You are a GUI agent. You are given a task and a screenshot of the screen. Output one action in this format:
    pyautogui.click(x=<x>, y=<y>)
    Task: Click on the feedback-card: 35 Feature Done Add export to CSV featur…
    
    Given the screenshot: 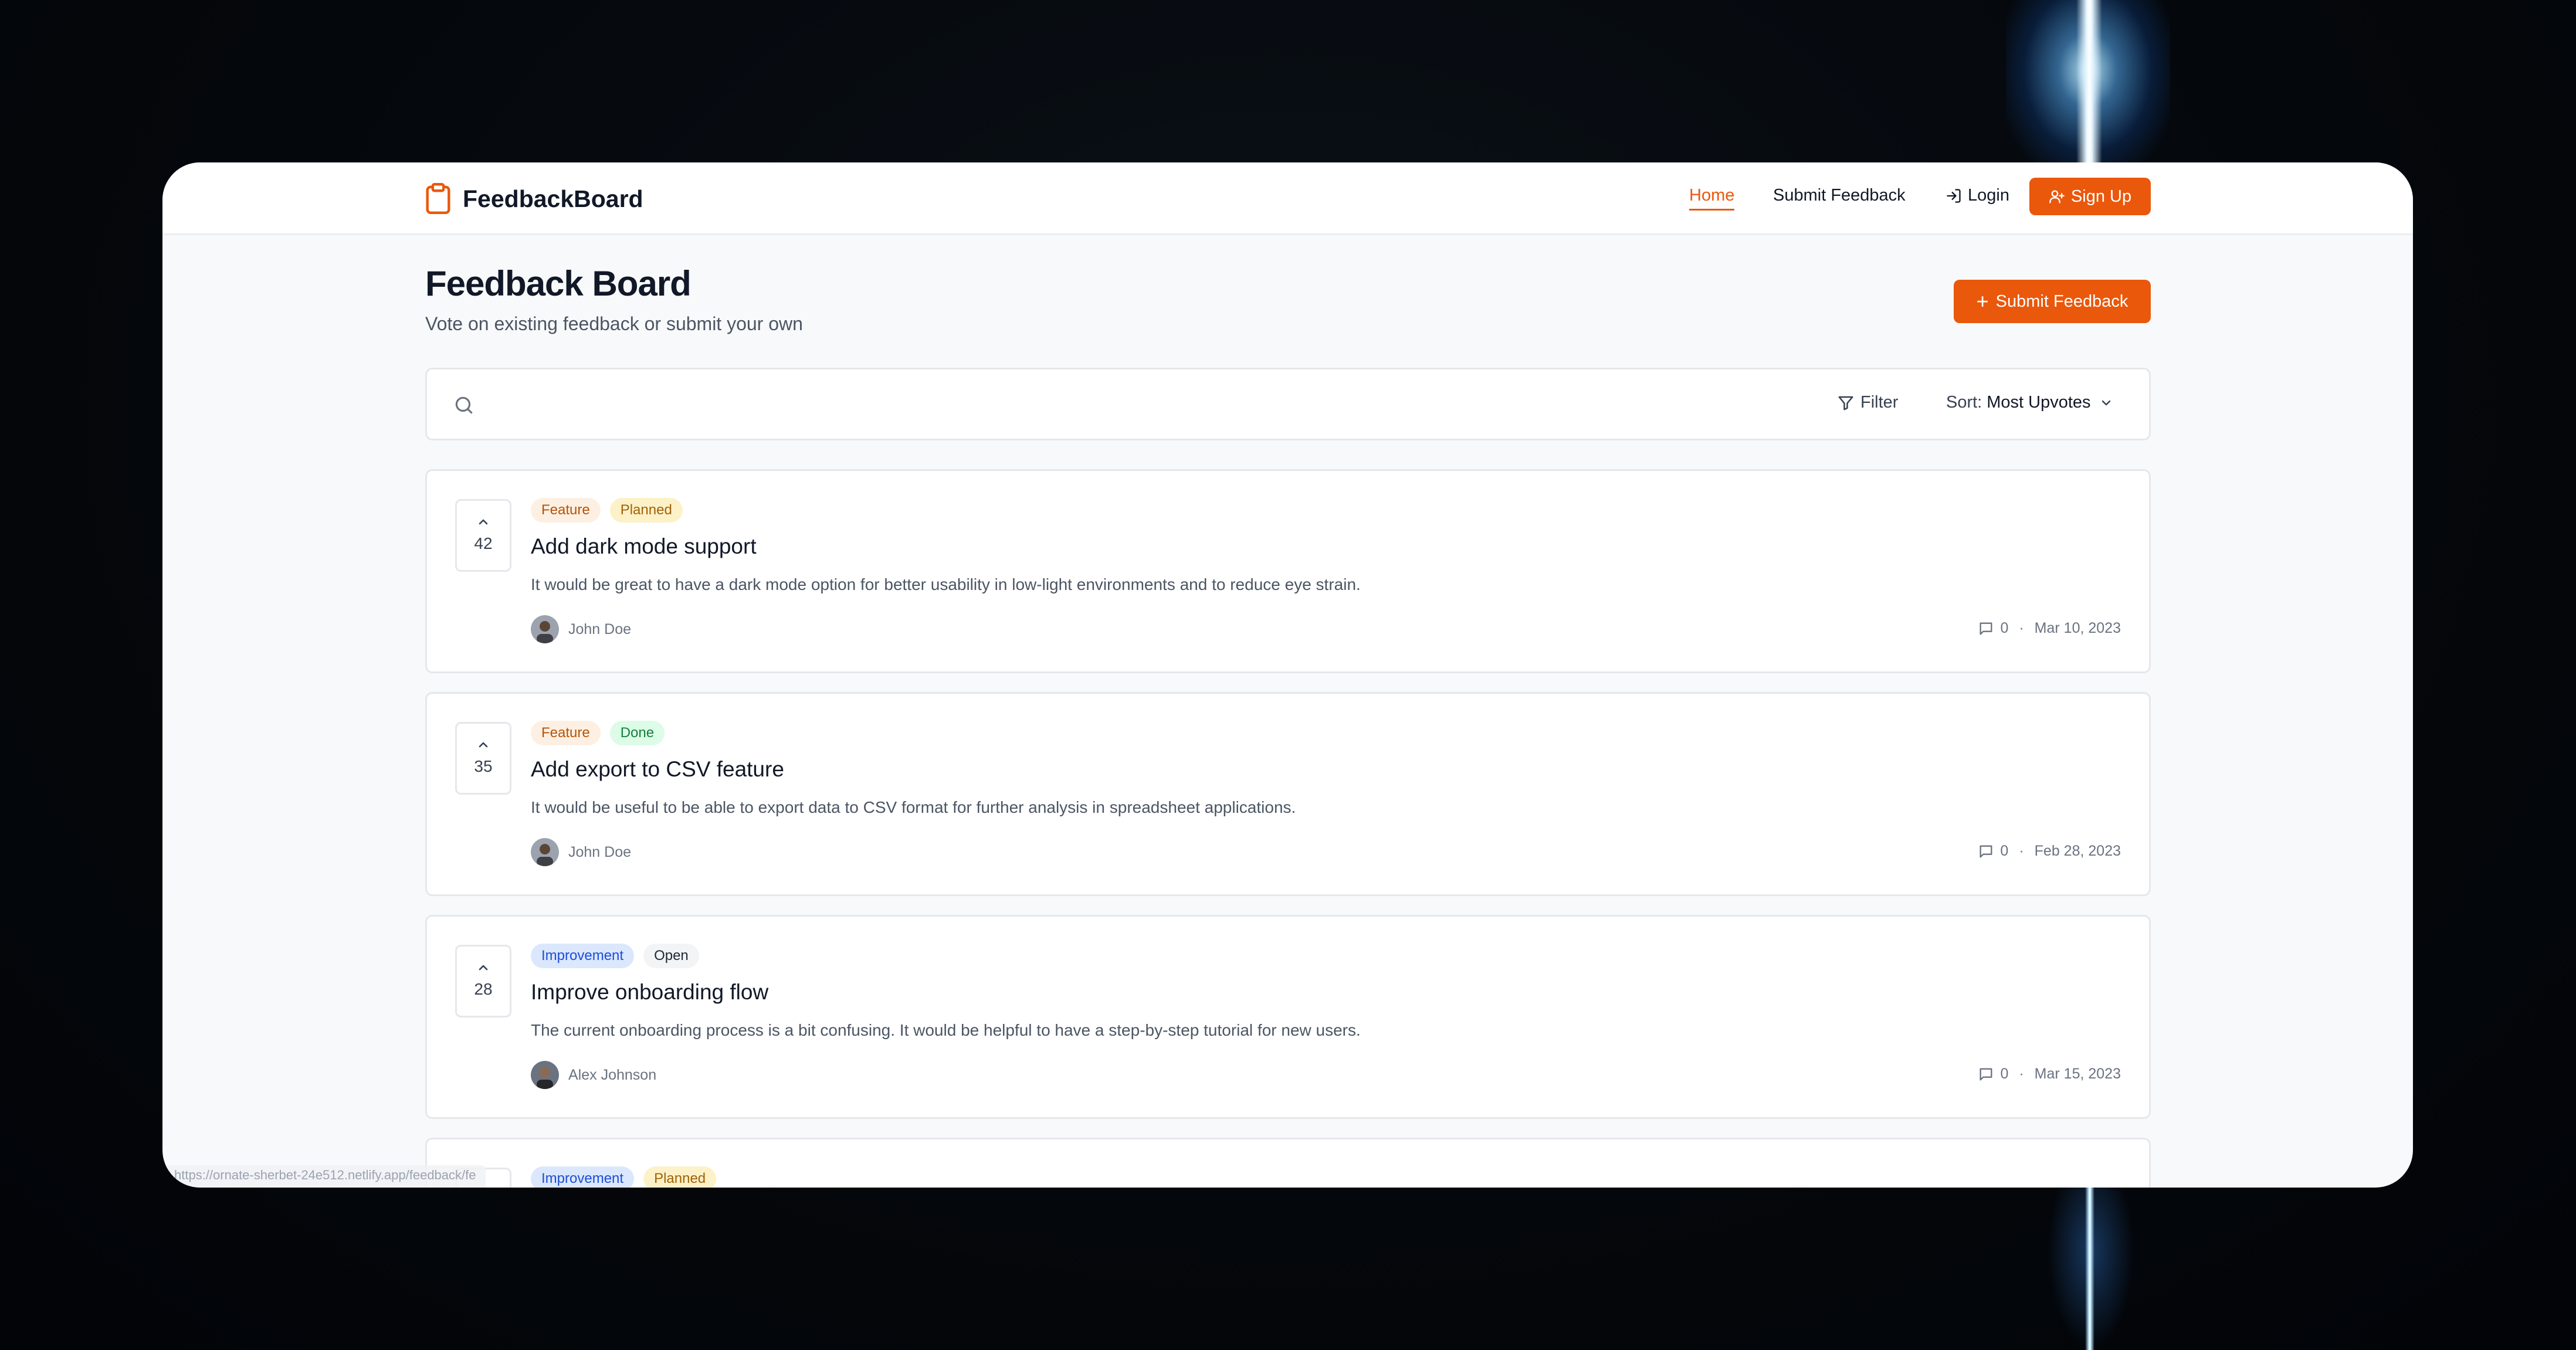 What is the action you would take?
    pyautogui.click(x=1288, y=794)
    